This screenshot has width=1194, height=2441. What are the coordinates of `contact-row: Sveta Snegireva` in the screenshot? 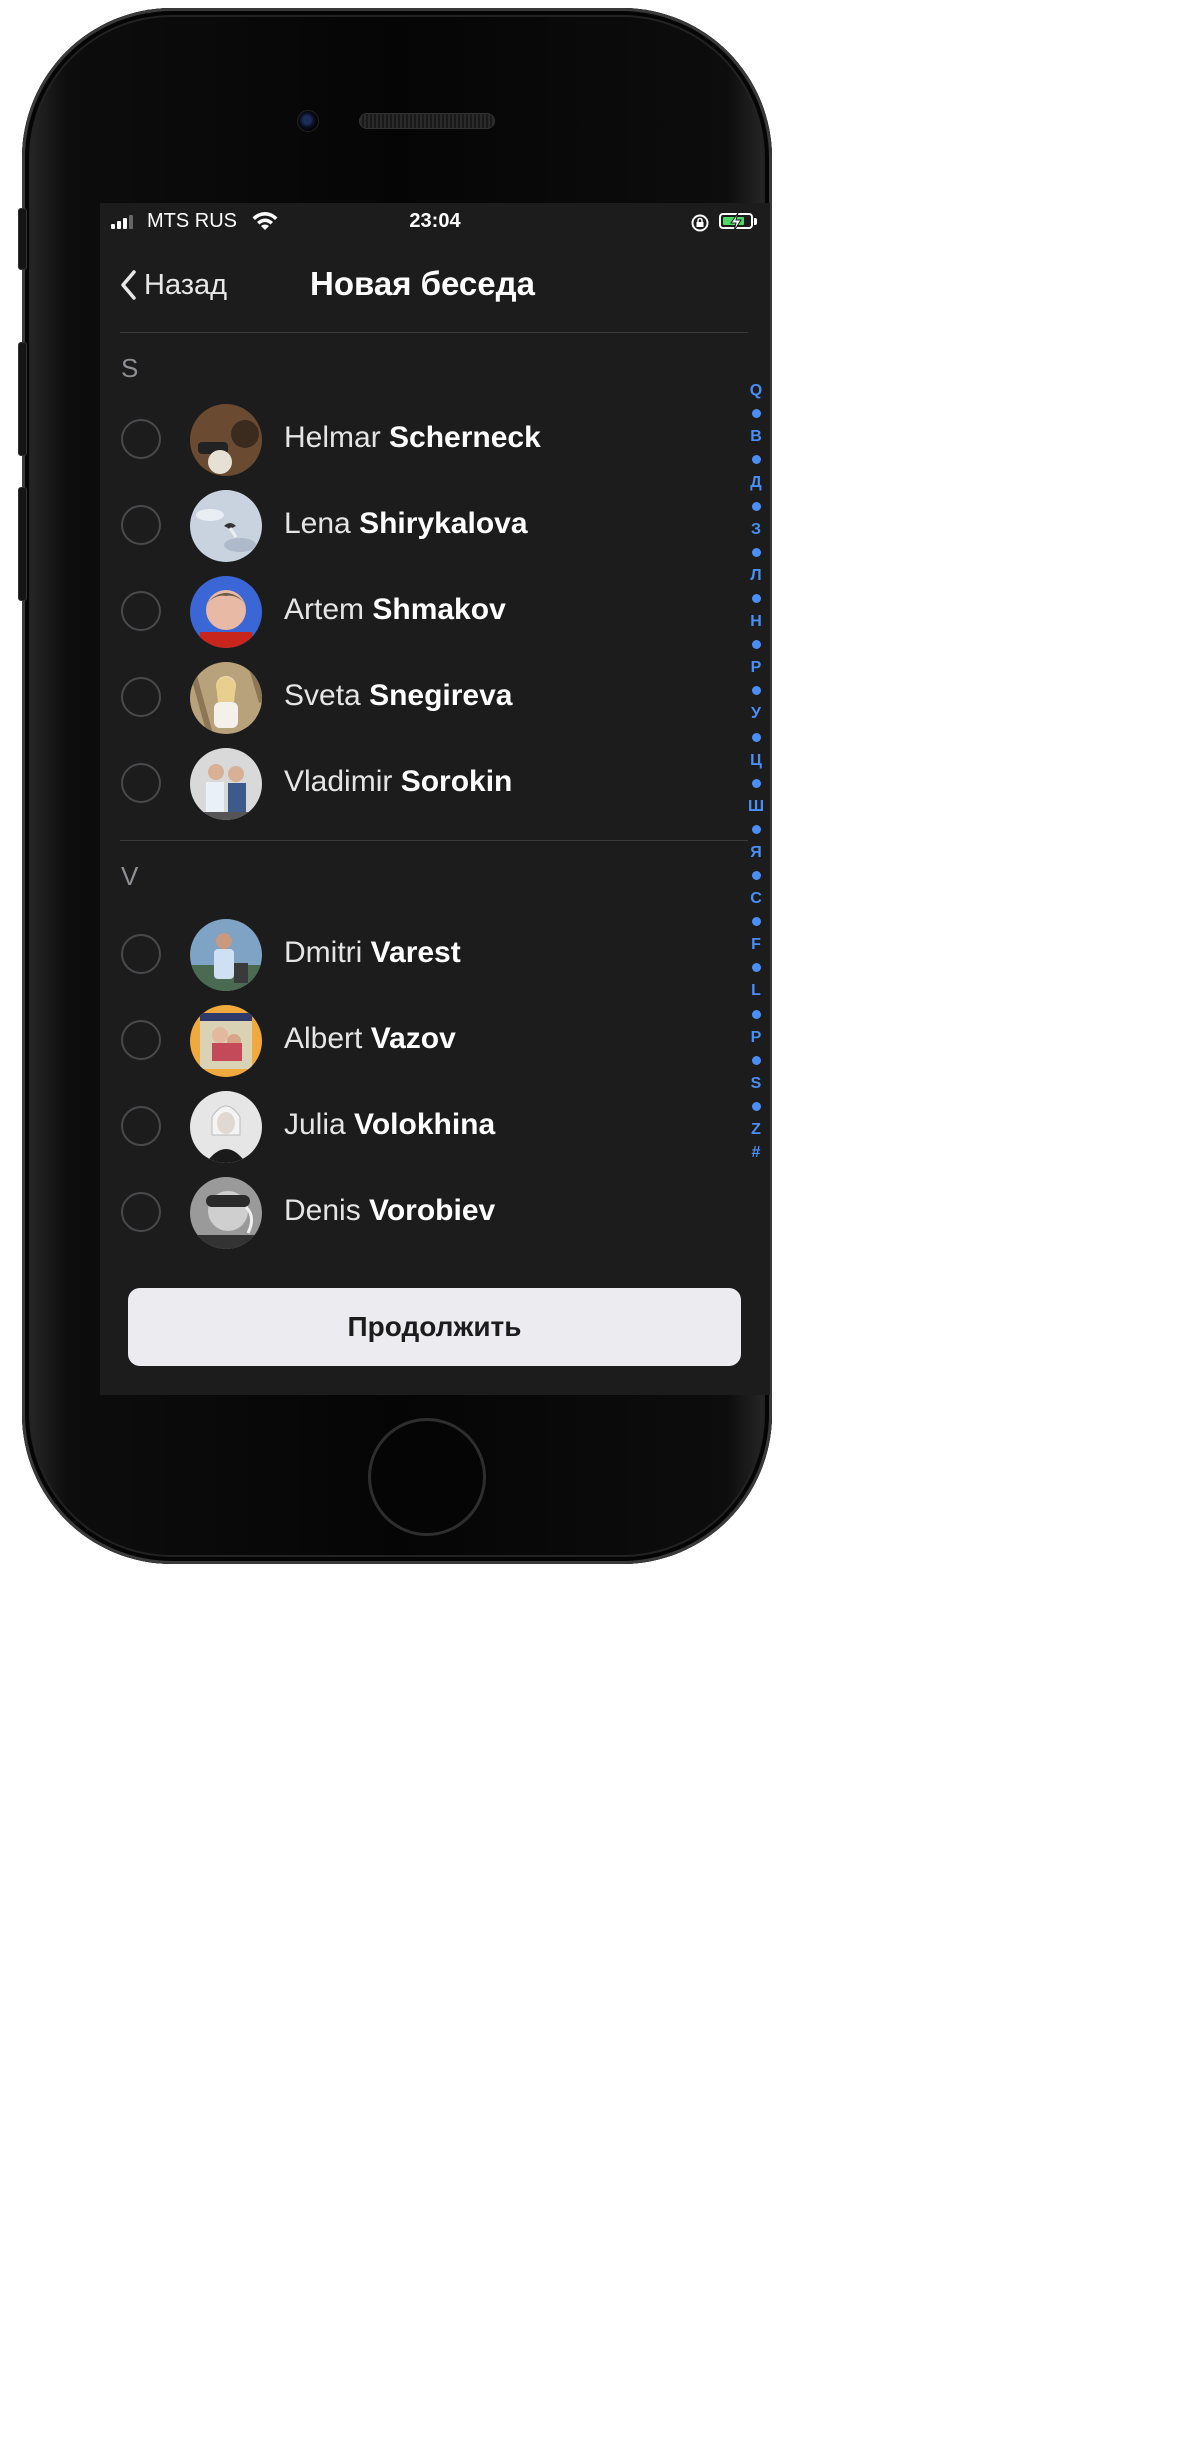 It's located at (420, 698).